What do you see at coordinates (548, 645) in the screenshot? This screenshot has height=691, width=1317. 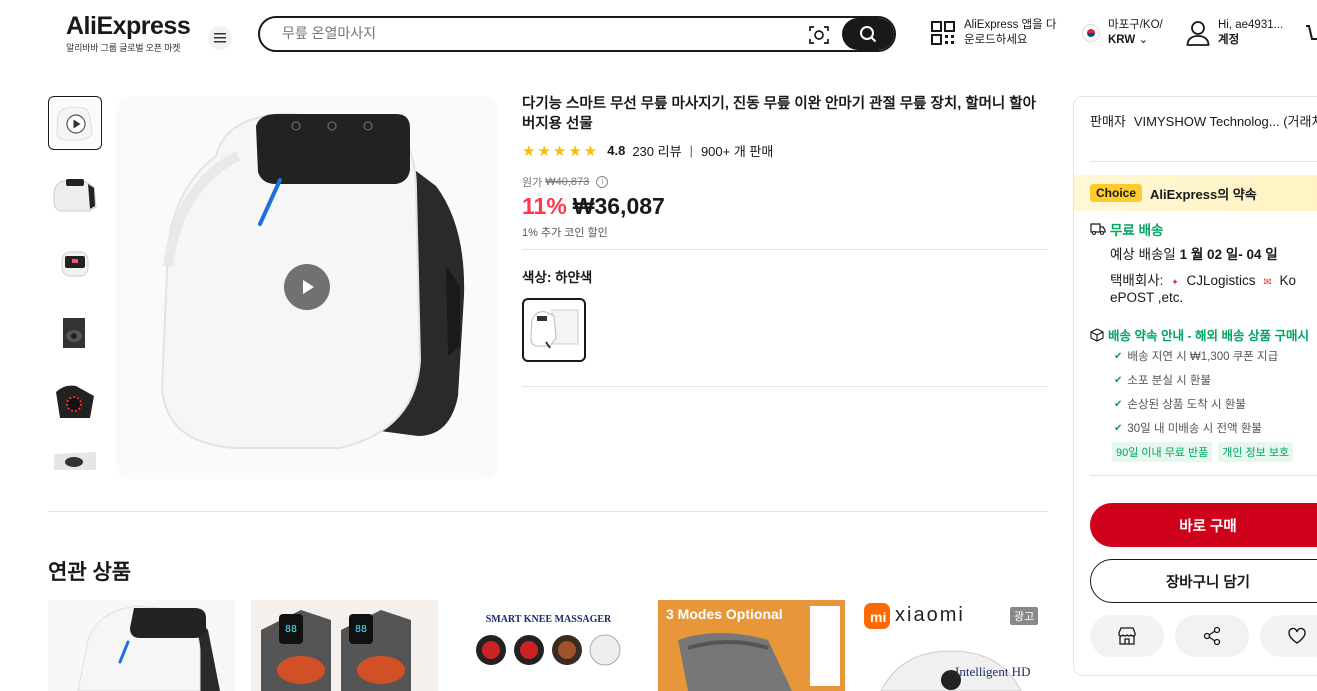 I see `related-product-card: SMART KNEE MASSAGER` at bounding box center [548, 645].